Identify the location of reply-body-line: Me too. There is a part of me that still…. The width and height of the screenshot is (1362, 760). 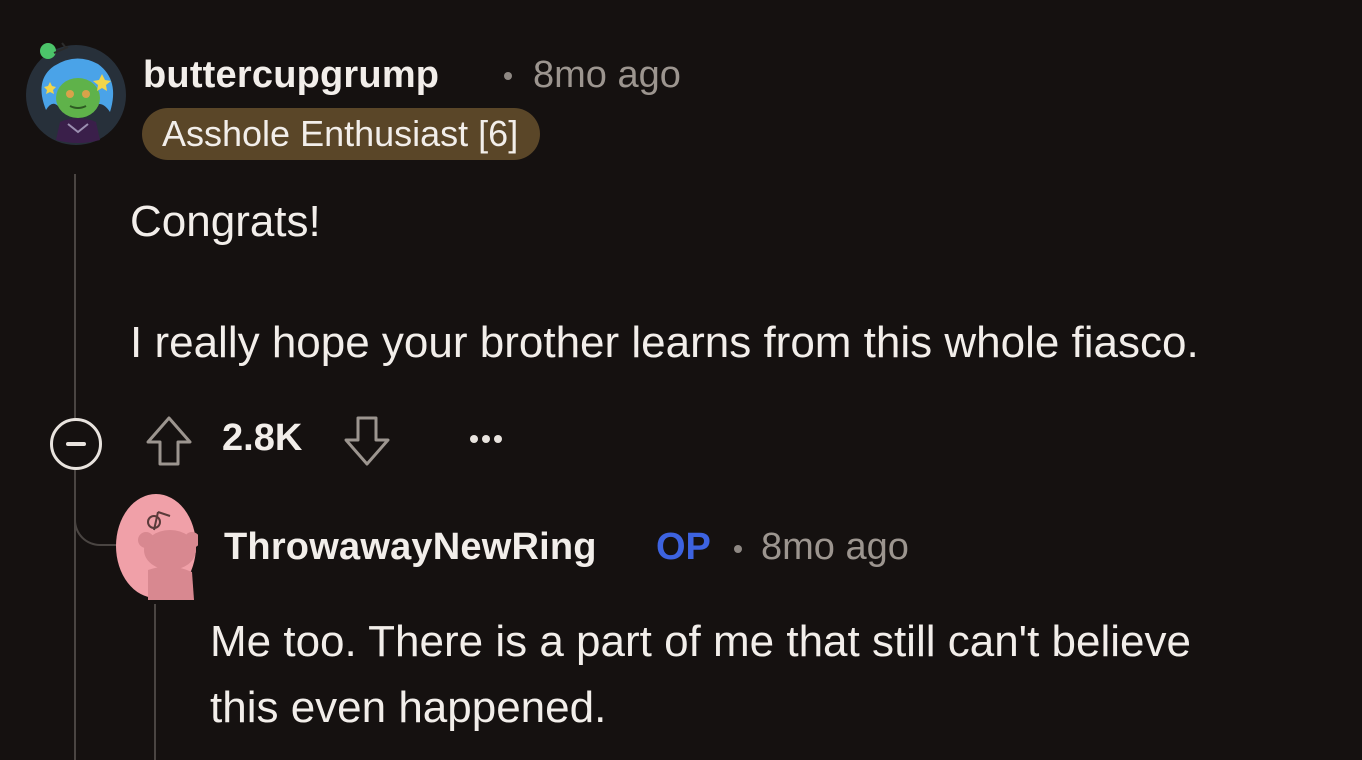
(700, 641).